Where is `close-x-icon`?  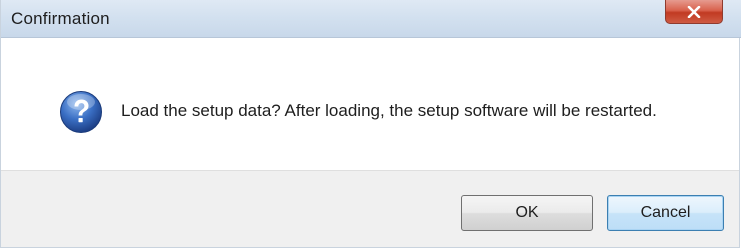 close-x-icon is located at coordinates (694, 11).